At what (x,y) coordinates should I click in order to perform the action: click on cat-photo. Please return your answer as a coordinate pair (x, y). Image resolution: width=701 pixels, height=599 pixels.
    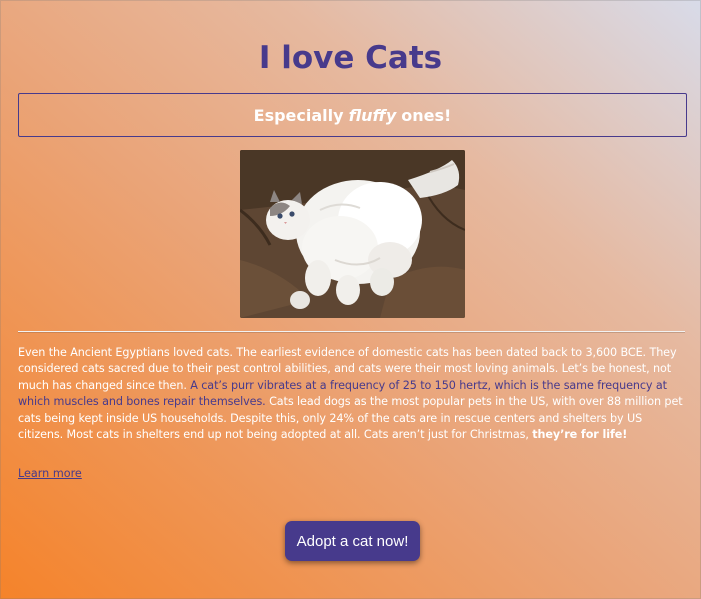
    Looking at the image, I should click on (352, 234).